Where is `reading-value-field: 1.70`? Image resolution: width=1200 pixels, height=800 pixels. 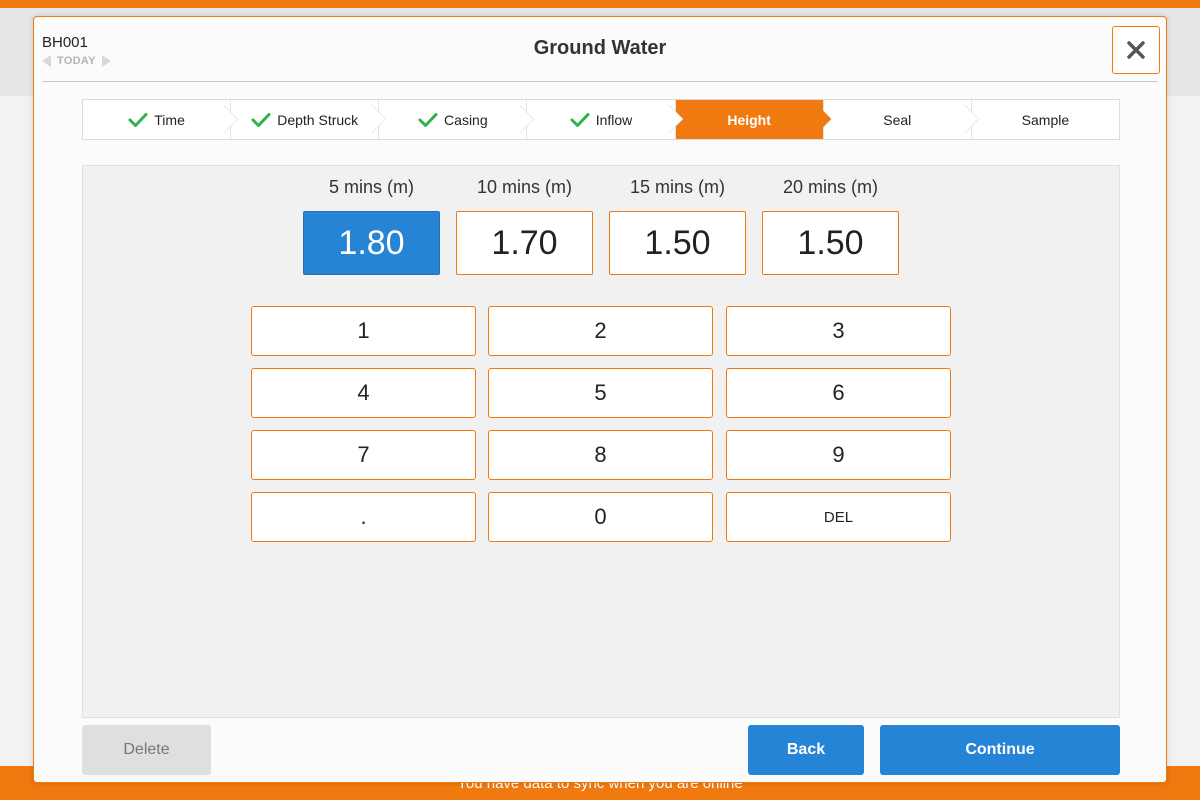
reading-value-field: 1.70 is located at coordinates (524, 243).